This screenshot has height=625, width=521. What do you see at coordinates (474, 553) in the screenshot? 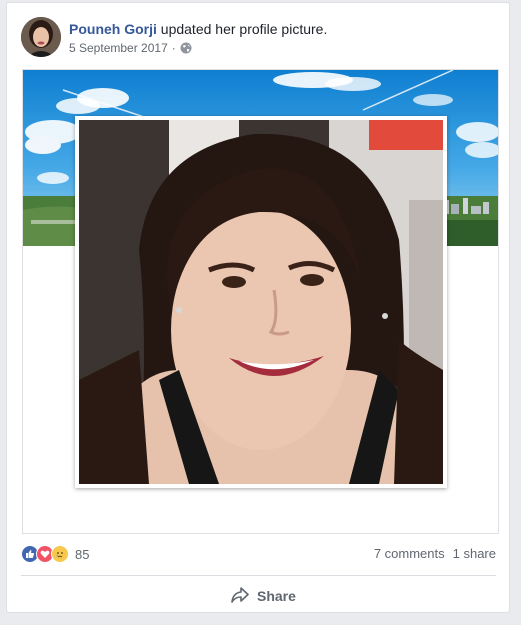
I see `shares-count-link: 1 share` at bounding box center [474, 553].